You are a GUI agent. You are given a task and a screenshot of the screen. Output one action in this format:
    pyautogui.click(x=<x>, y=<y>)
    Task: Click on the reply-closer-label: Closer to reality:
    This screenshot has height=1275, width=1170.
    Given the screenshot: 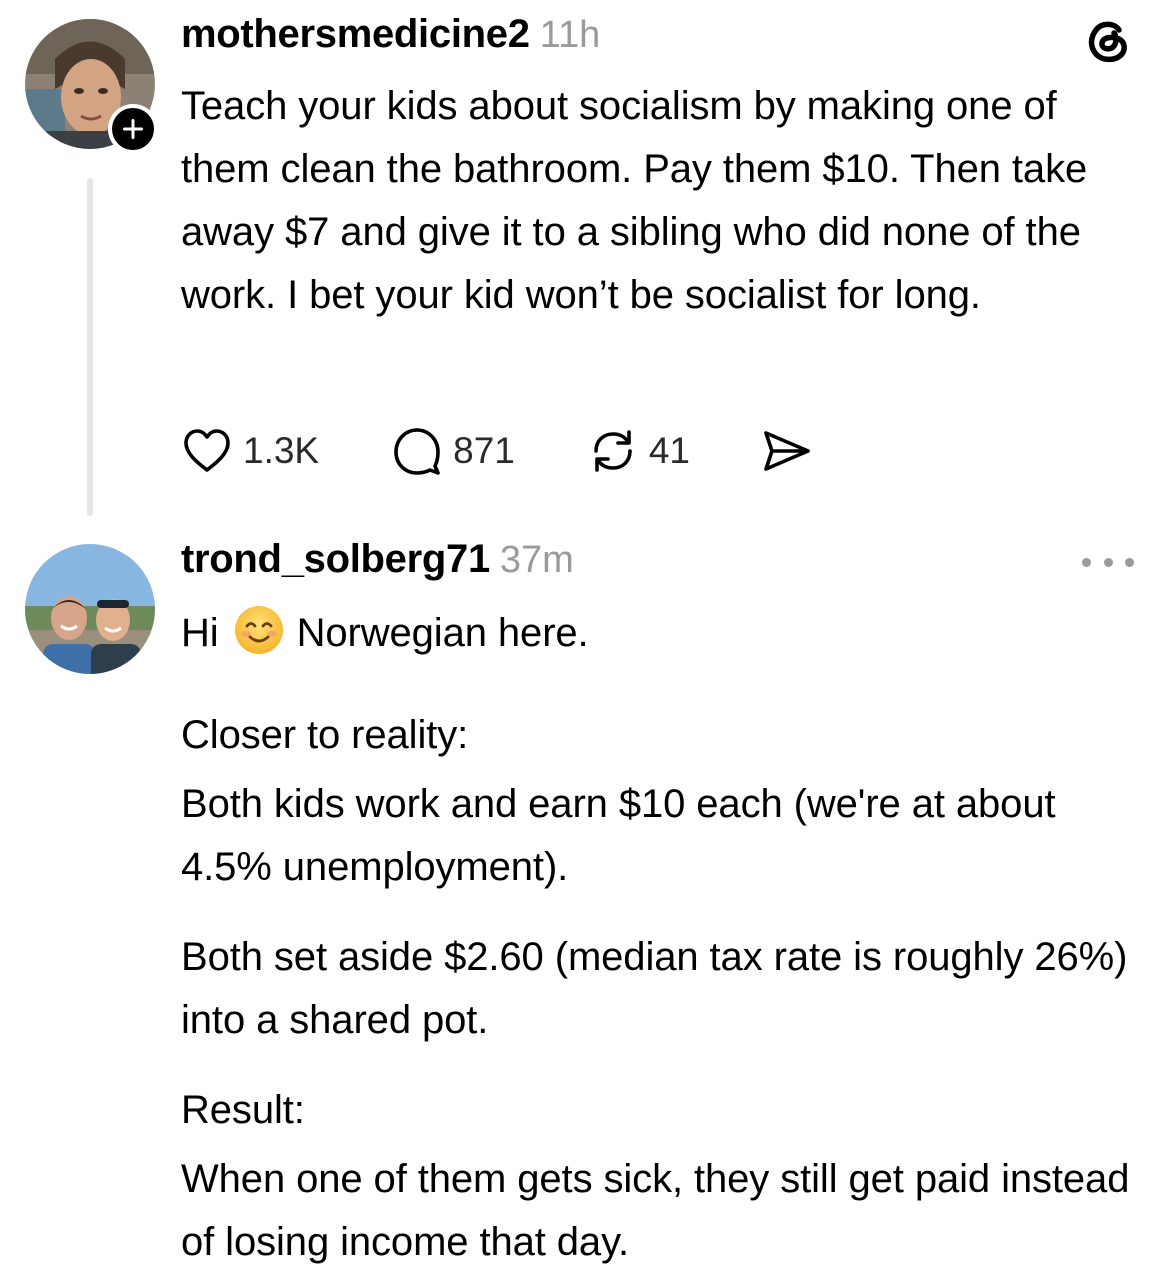 What is the action you would take?
    pyautogui.click(x=325, y=735)
    